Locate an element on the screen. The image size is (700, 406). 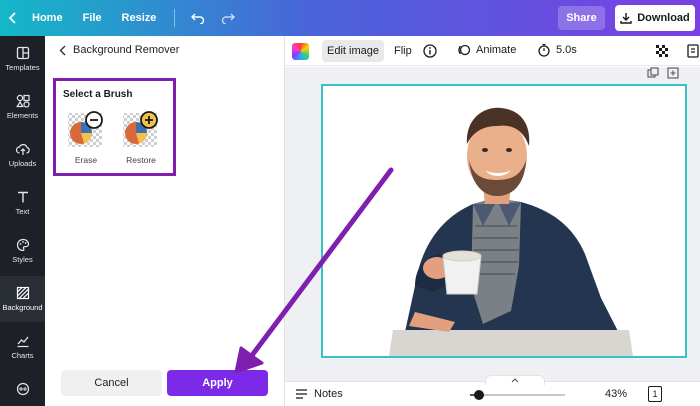
erase-brush-icon is located at coordinates (85, 129).